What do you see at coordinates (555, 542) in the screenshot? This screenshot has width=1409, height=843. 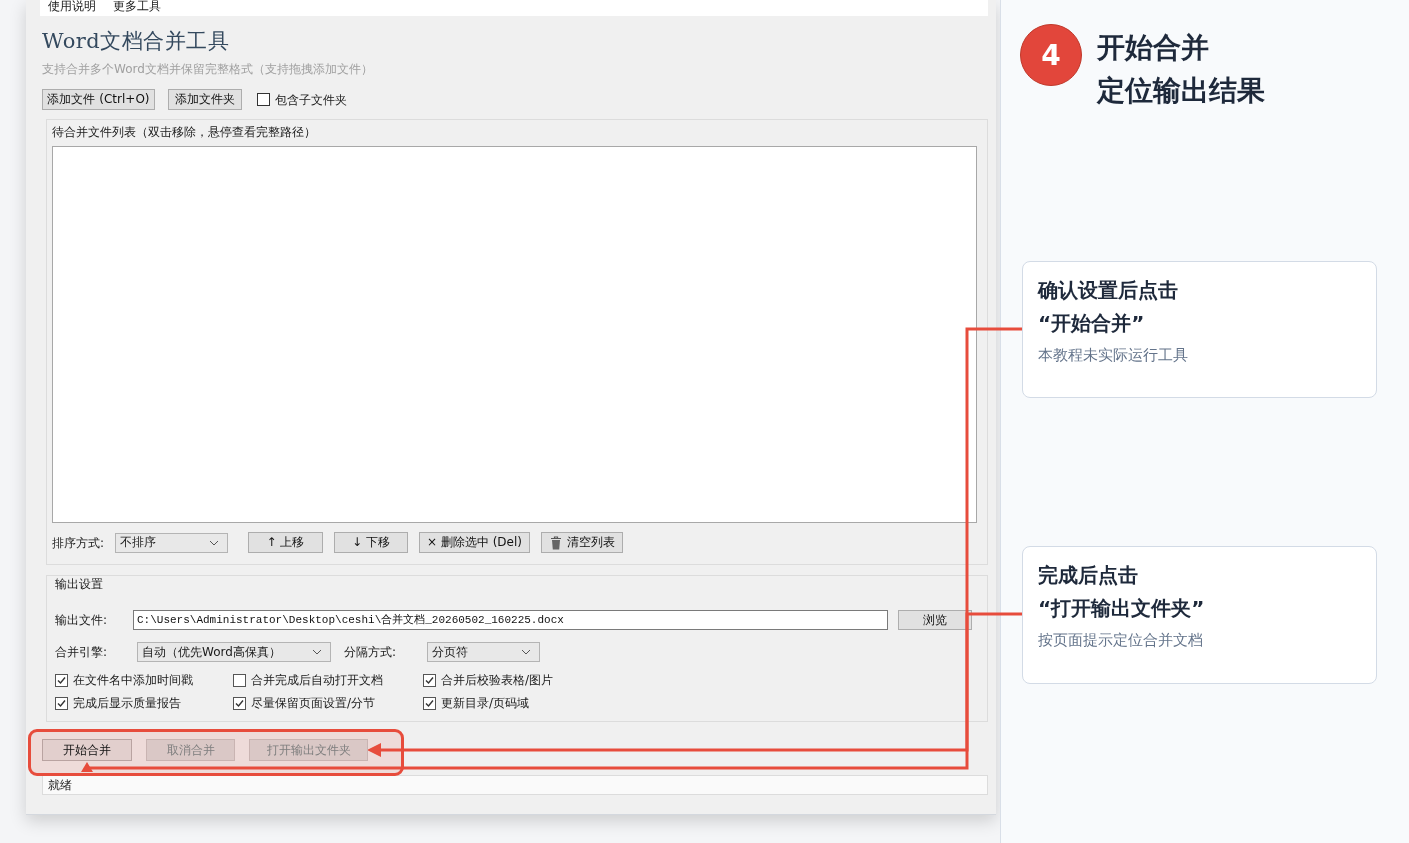 I see `trash-icon` at bounding box center [555, 542].